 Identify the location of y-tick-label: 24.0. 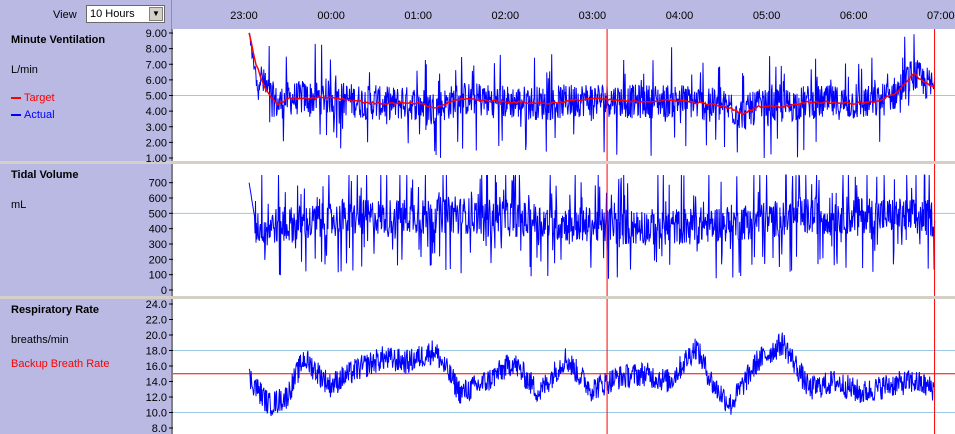
(156, 305).